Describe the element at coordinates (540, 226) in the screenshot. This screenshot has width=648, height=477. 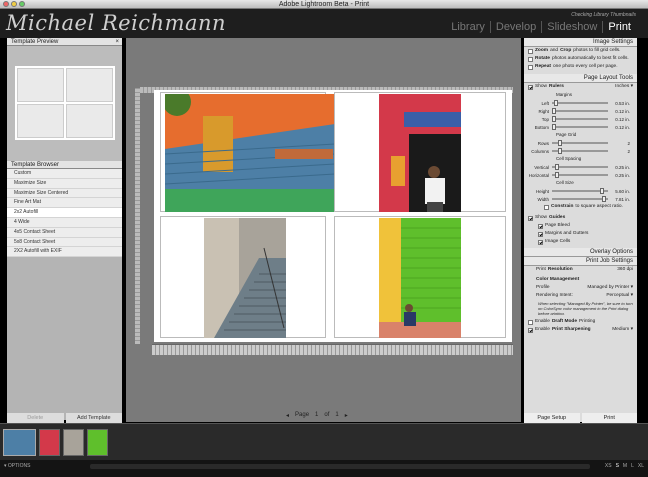
I see `page-bleed-checkbox` at that location.